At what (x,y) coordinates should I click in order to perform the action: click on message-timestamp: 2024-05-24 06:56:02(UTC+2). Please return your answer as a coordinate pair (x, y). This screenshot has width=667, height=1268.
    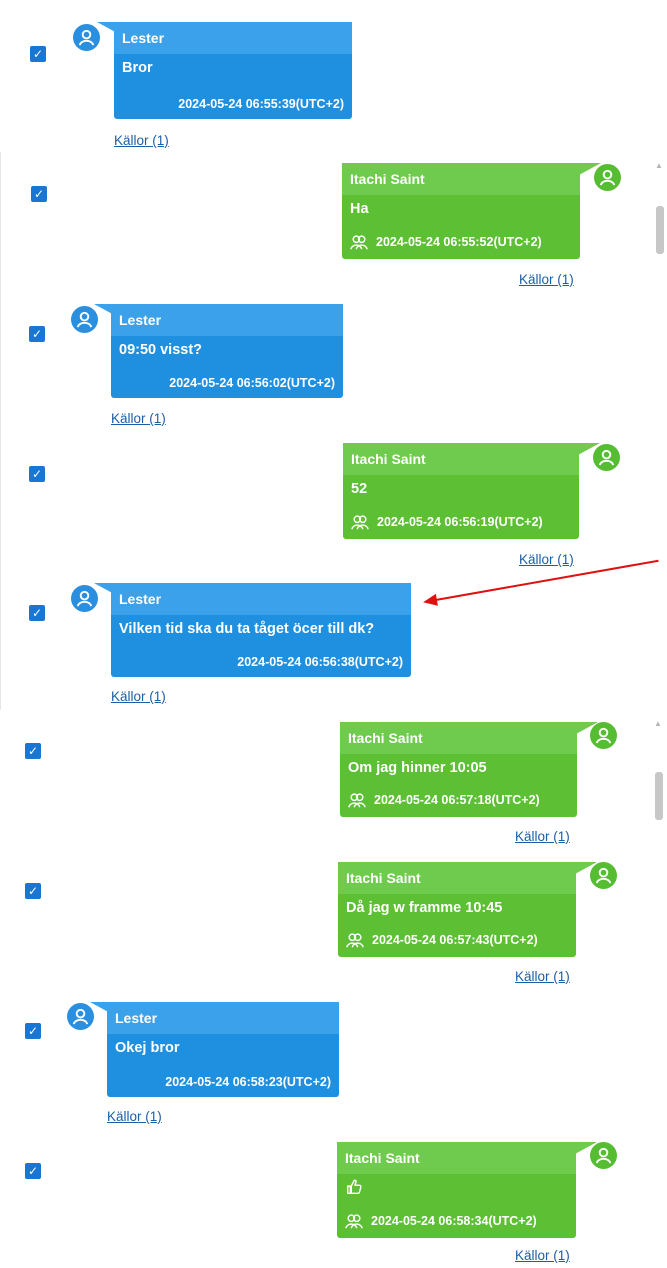
    Looking at the image, I should click on (252, 383).